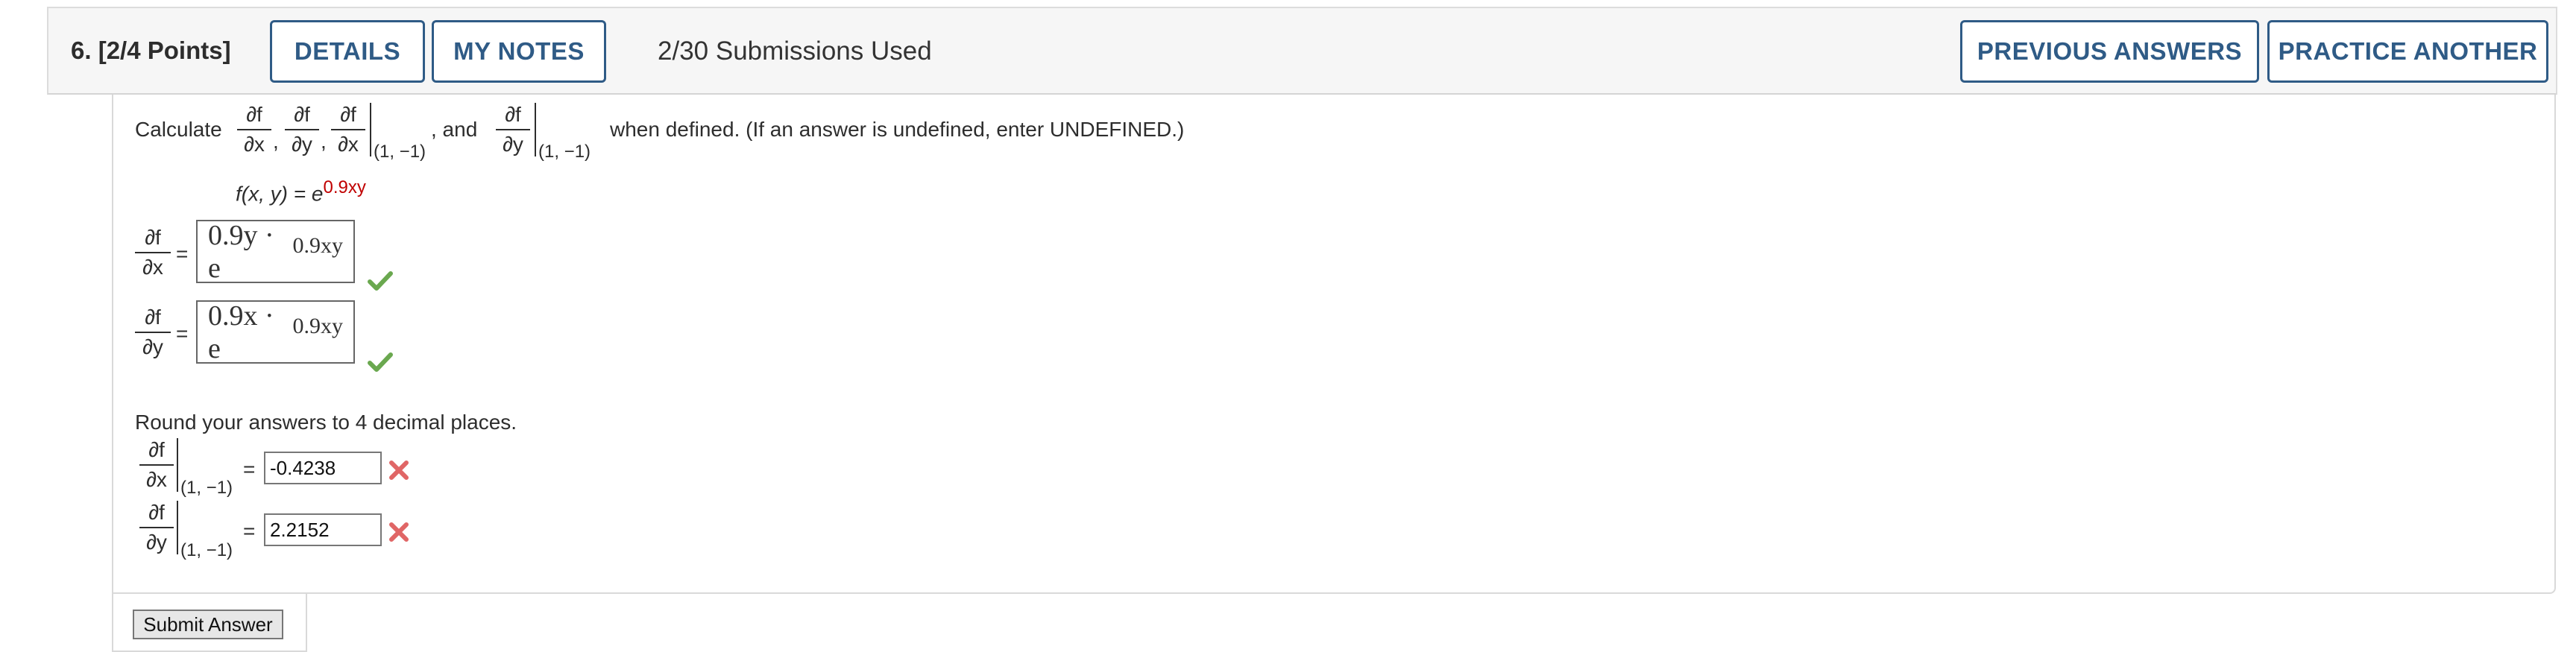 This screenshot has width=2576, height=652. Describe the element at coordinates (2407, 51) in the screenshot. I see `practice-another-button: PRACTICE ANOTHER` at that location.